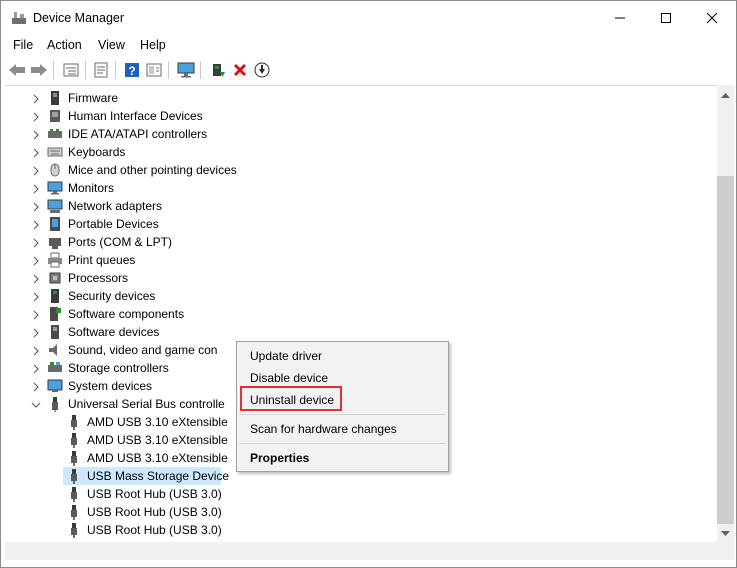 The height and width of the screenshot is (568, 737). Describe the element at coordinates (55, 314) in the screenshot. I see `software-component-icon` at that location.